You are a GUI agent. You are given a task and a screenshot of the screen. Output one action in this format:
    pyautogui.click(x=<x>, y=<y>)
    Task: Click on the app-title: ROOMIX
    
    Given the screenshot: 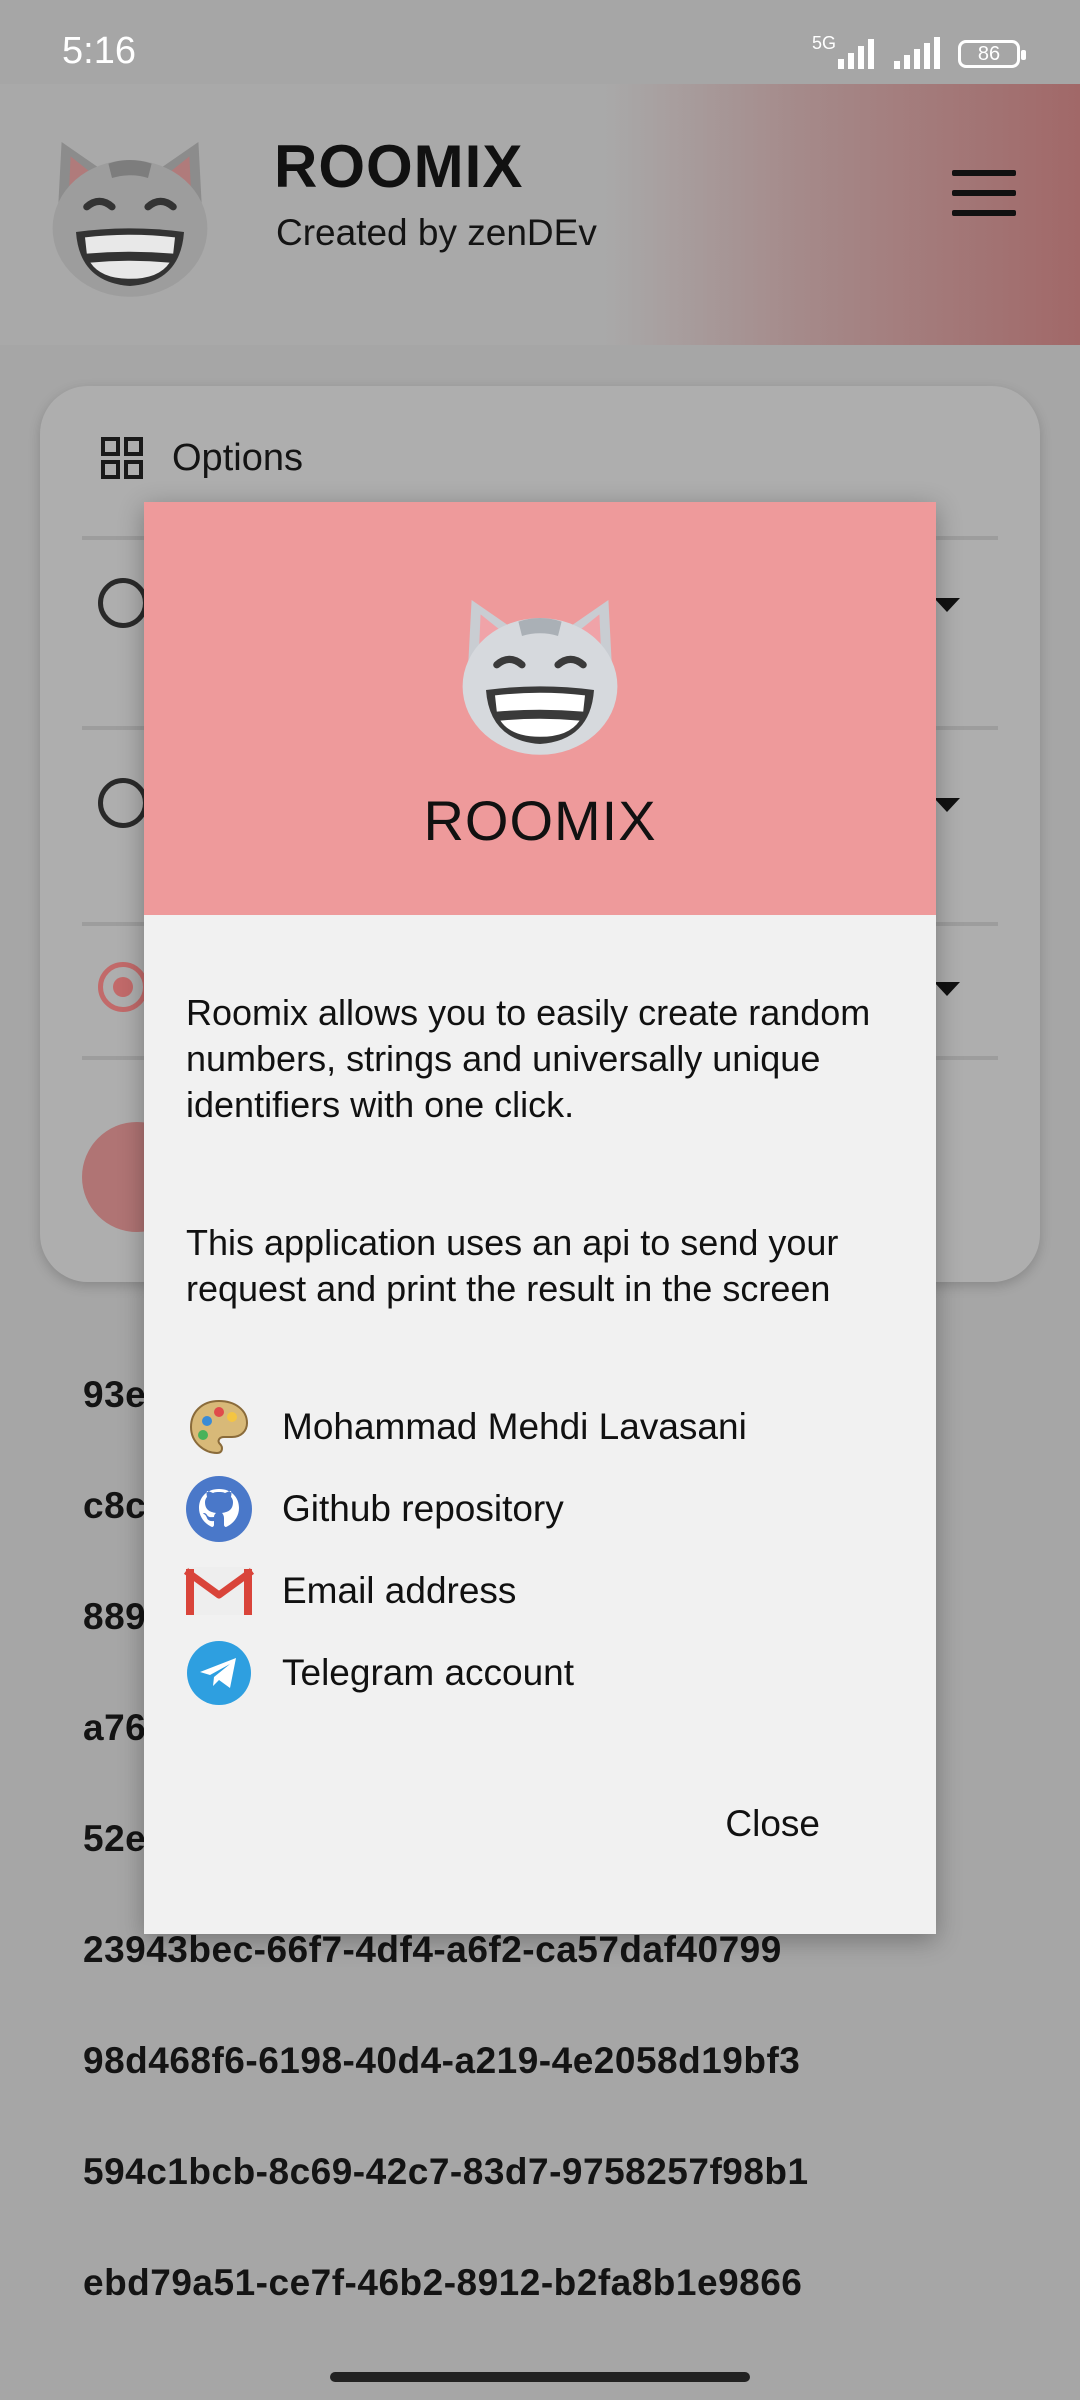 What is the action you would take?
    pyautogui.click(x=399, y=166)
    